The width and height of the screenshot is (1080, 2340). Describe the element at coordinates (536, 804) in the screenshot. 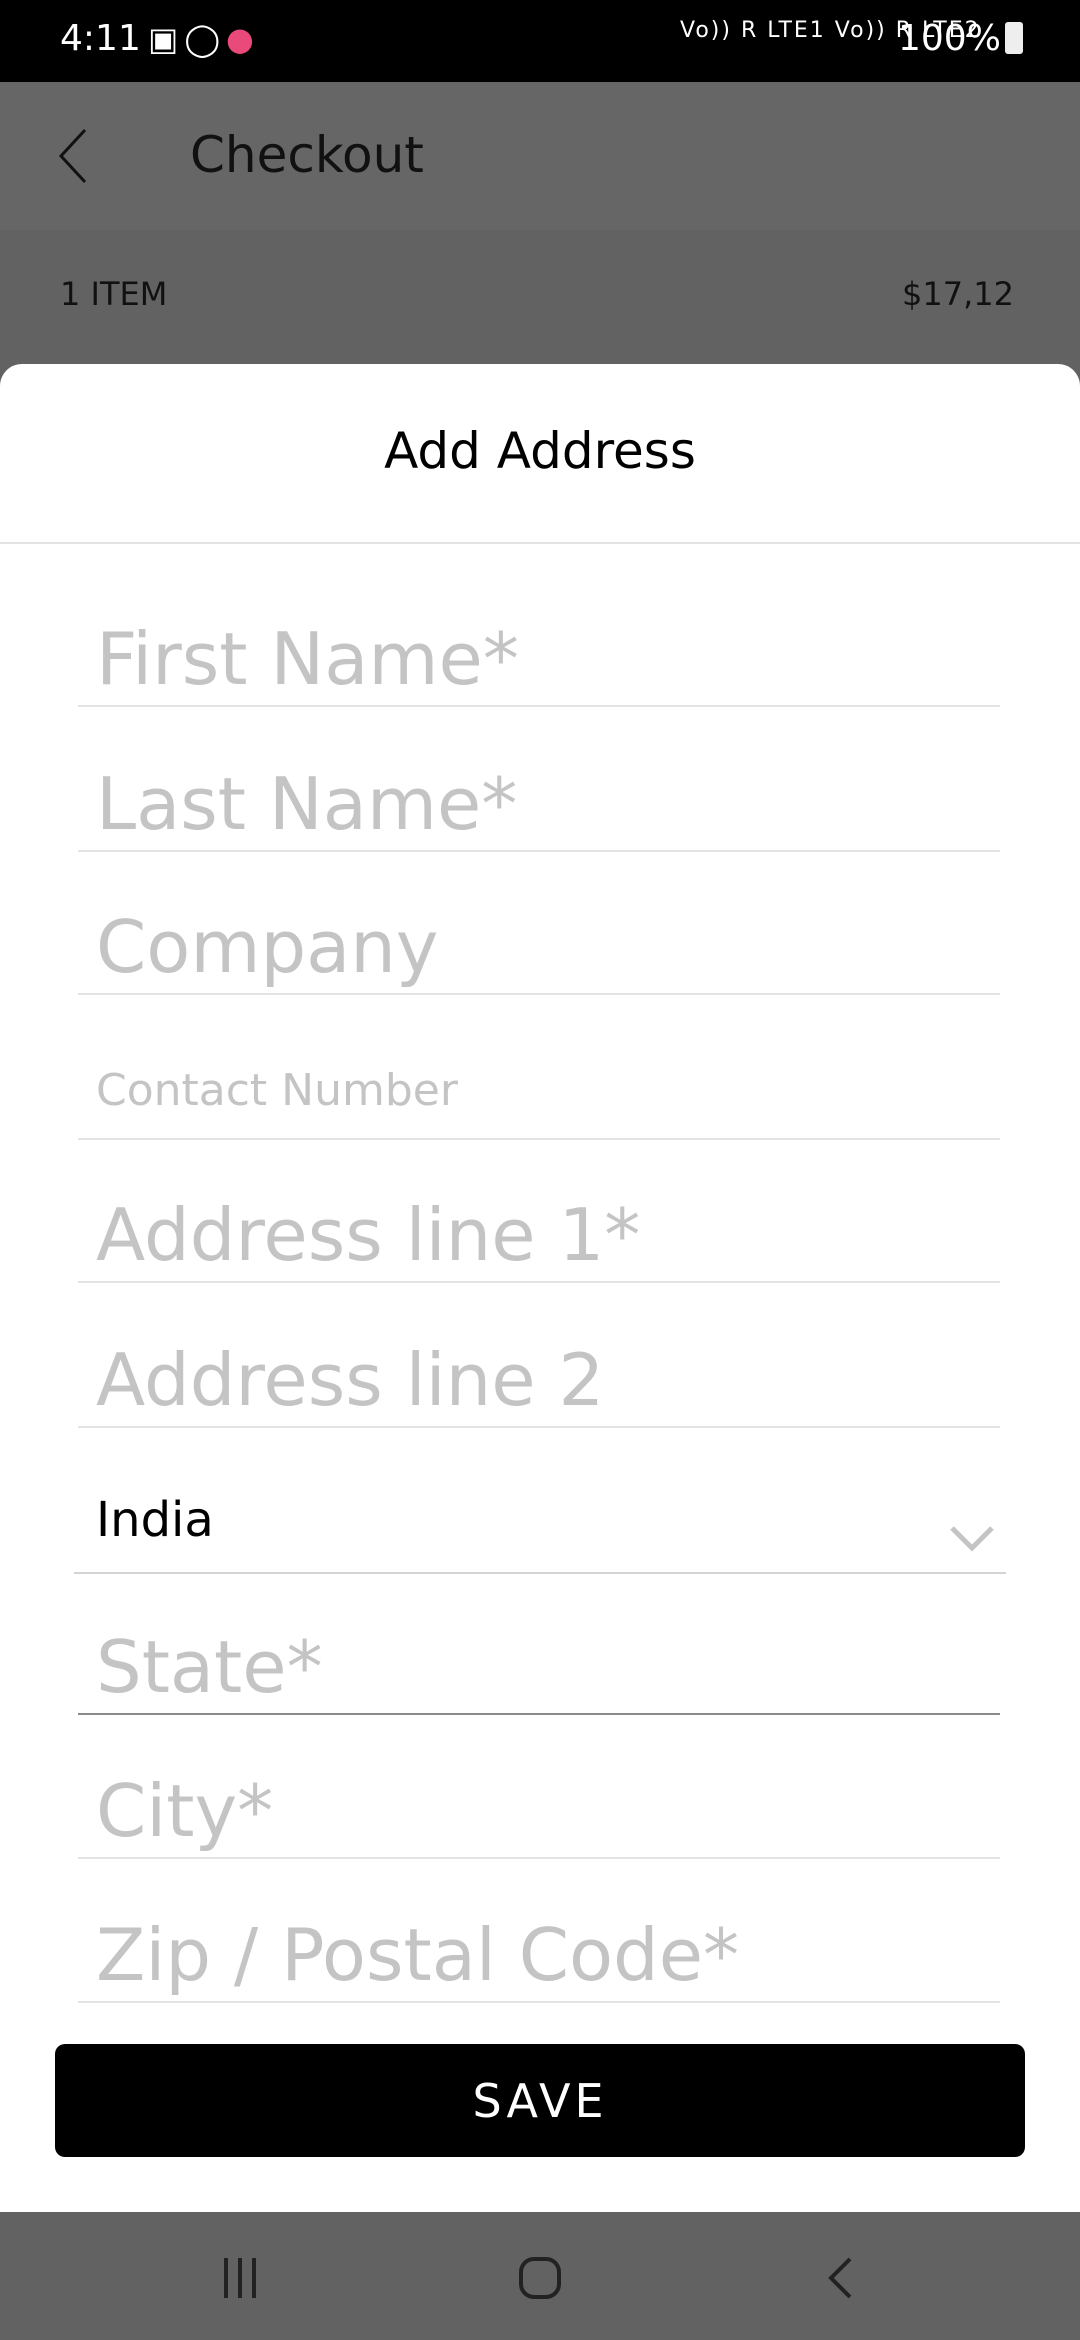

I see `last-name-input` at that location.